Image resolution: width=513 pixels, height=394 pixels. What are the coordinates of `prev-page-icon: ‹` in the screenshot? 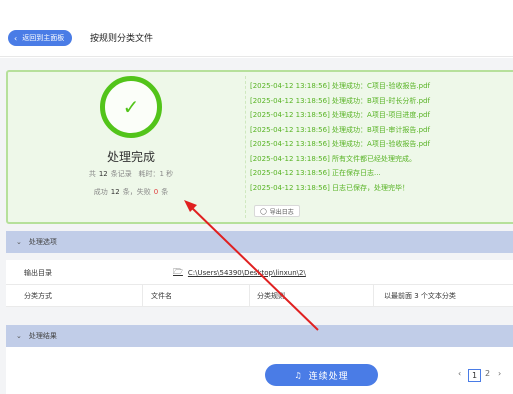 It's located at (459, 373).